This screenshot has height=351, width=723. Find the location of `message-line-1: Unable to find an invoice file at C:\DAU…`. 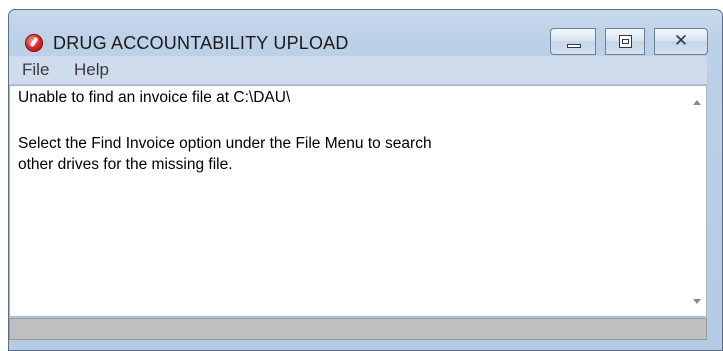

message-line-1: Unable to find an invoice file at C:\DAU… is located at coordinates (154, 97).